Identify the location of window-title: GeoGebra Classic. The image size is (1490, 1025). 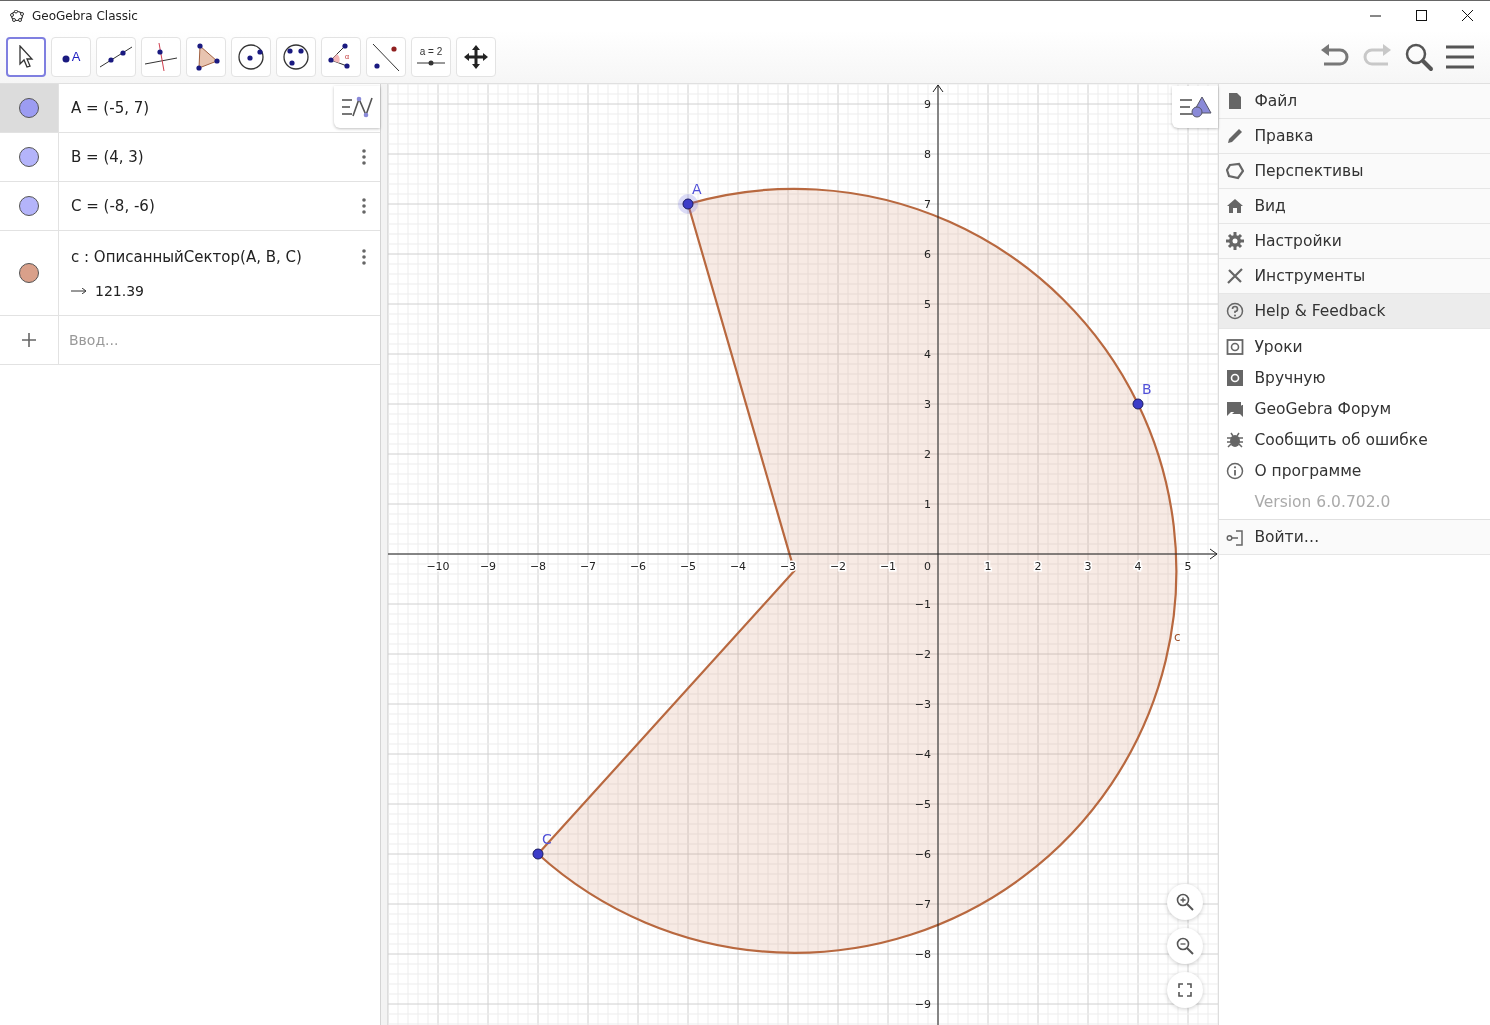
(85, 15).